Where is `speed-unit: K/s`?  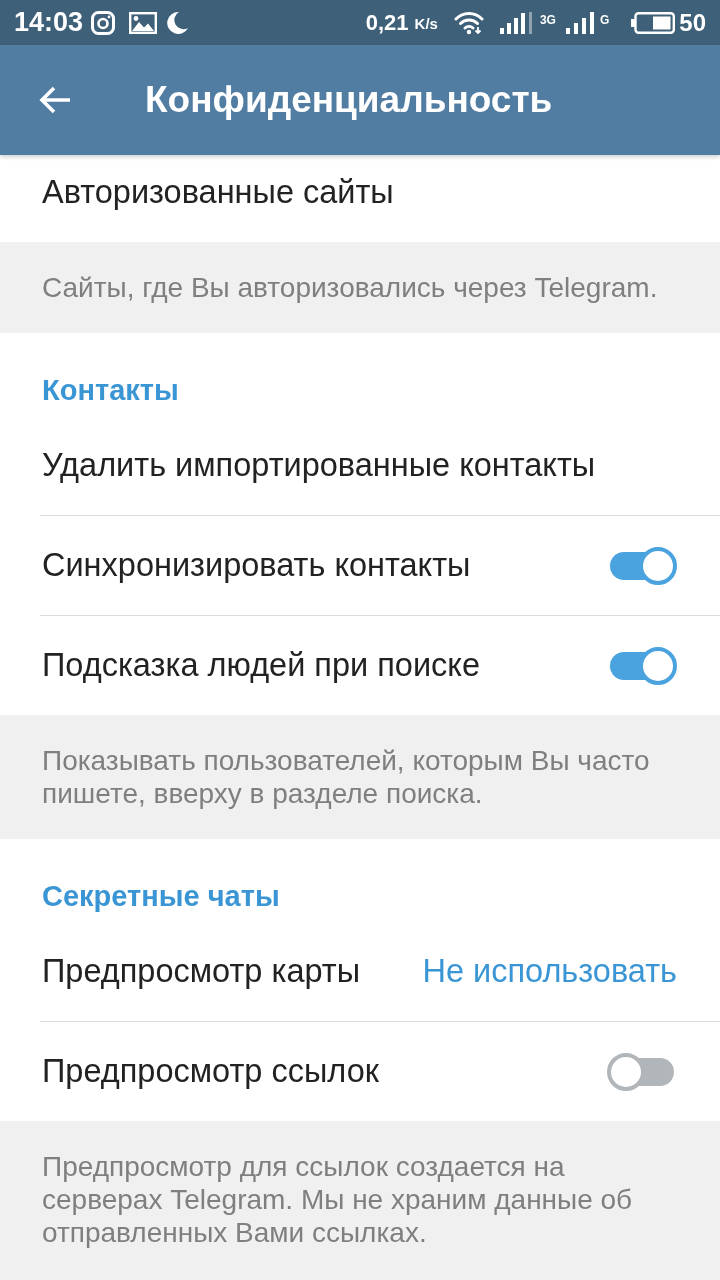 speed-unit: K/s is located at coordinates (426, 23).